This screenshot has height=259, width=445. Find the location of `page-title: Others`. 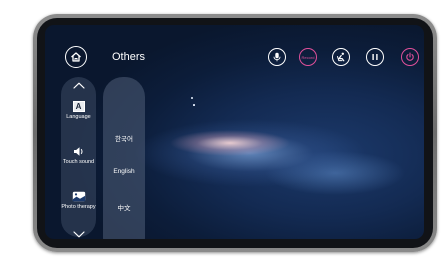

page-title: Others is located at coordinates (129, 57).